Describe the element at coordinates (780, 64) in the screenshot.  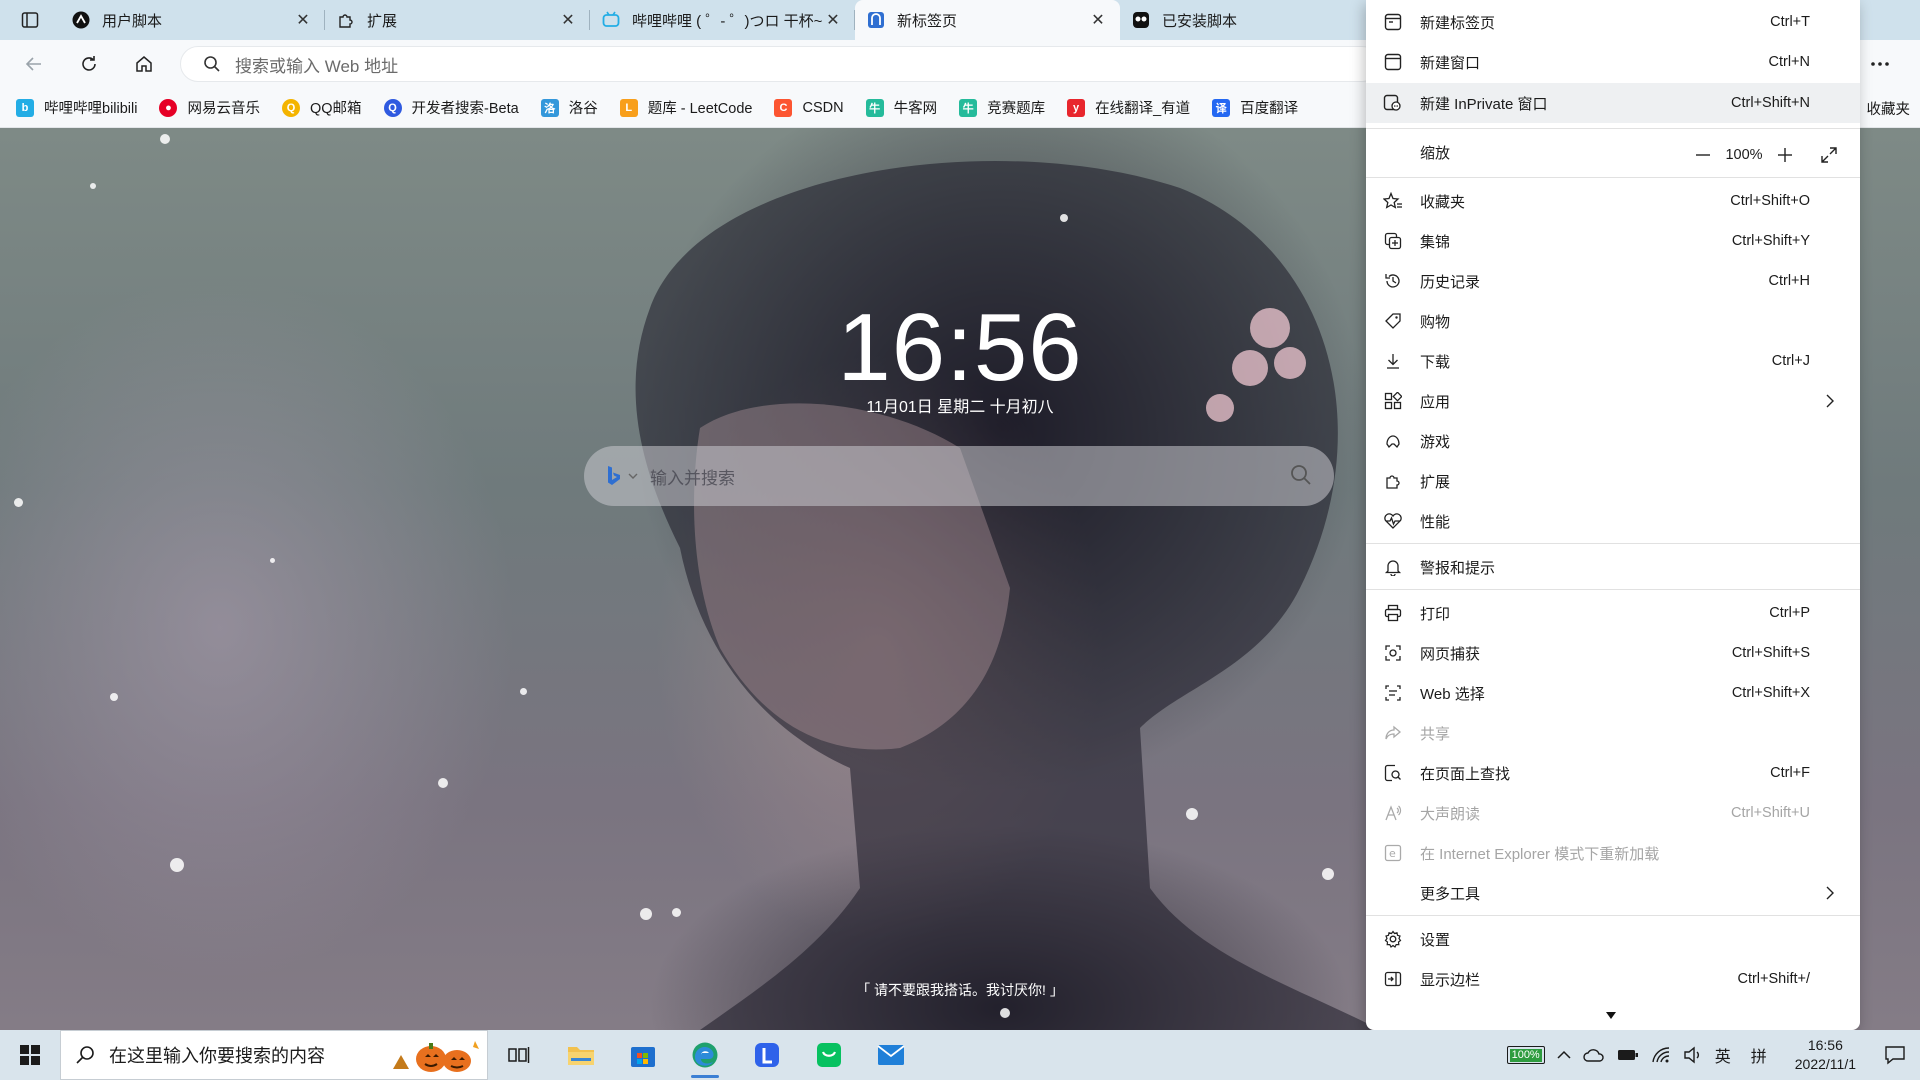
I see `address-bar: 搜索或输入 Web 地址` at that location.